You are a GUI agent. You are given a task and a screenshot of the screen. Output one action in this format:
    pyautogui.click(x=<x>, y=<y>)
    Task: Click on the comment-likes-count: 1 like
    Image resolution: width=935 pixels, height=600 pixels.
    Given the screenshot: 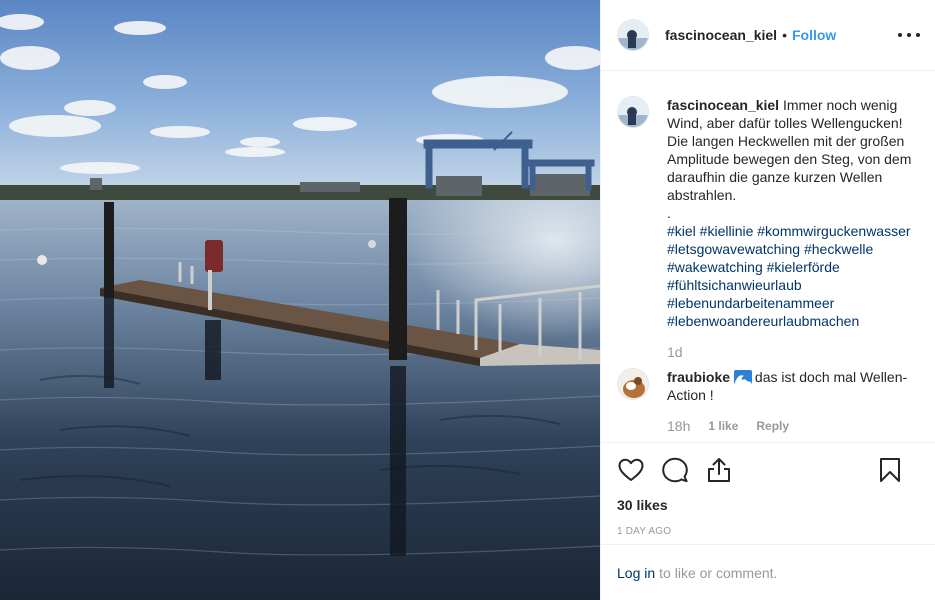 What is the action you would take?
    pyautogui.click(x=723, y=426)
    